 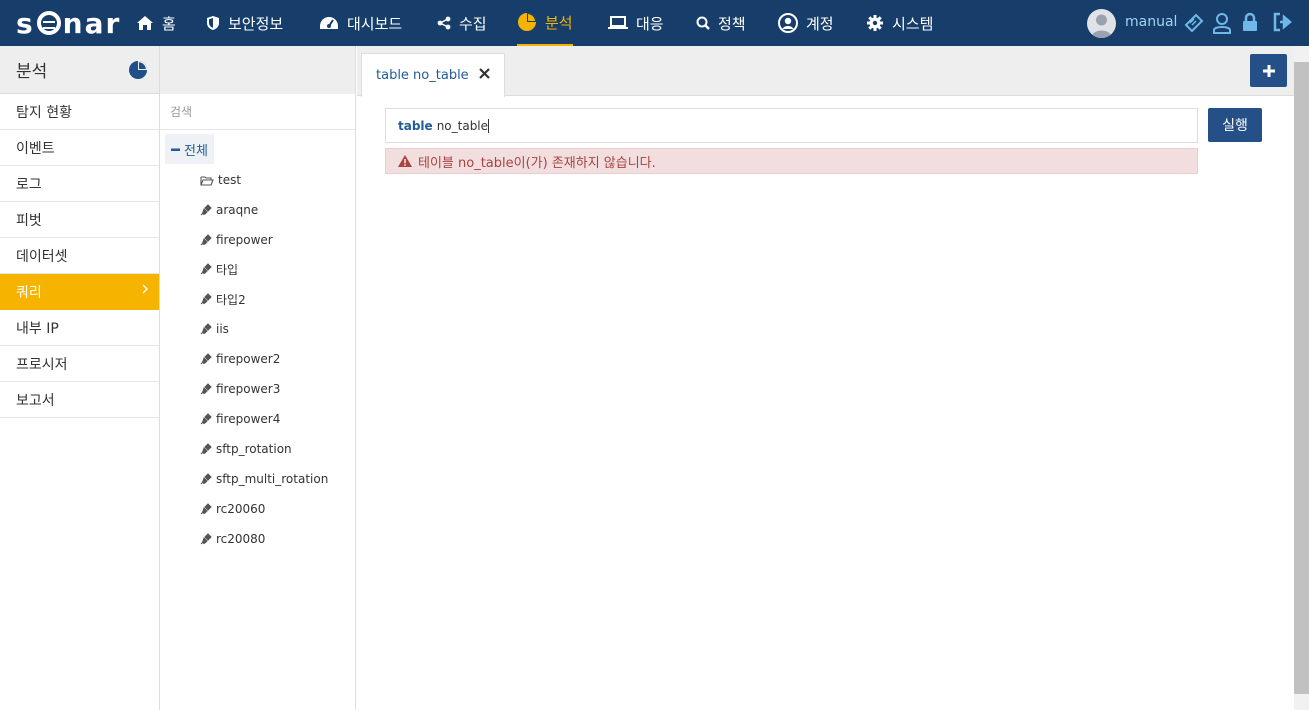 What do you see at coordinates (405, 161) in the screenshot?
I see `warning-icon` at bounding box center [405, 161].